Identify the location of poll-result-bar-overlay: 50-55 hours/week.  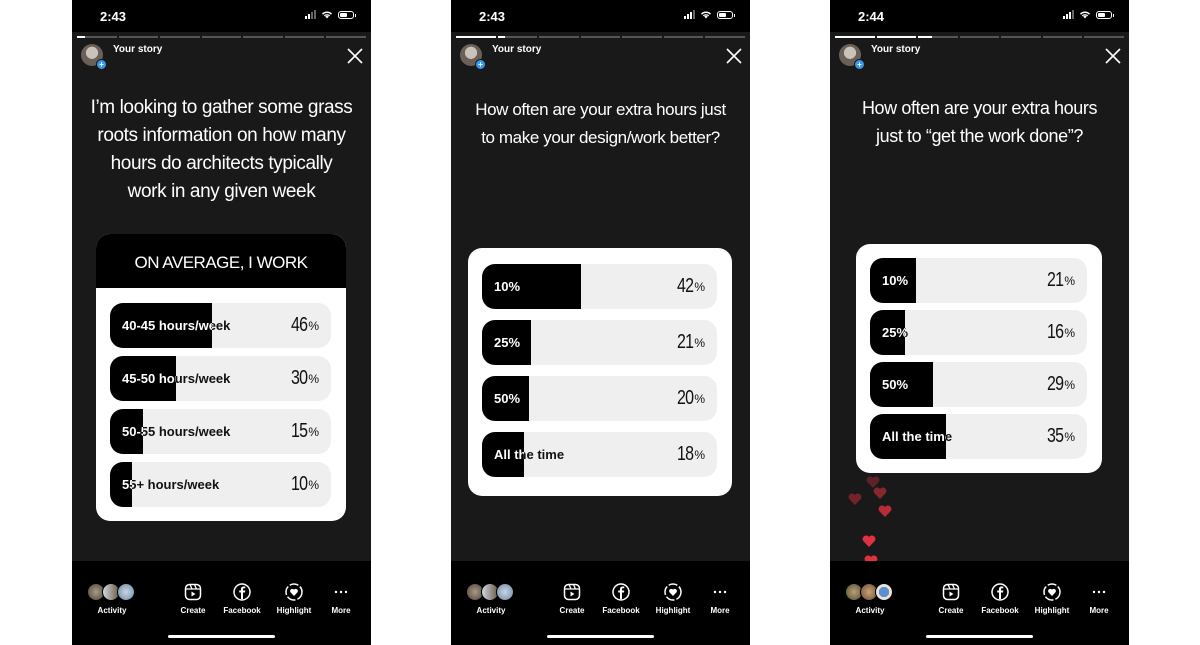
(126, 431).